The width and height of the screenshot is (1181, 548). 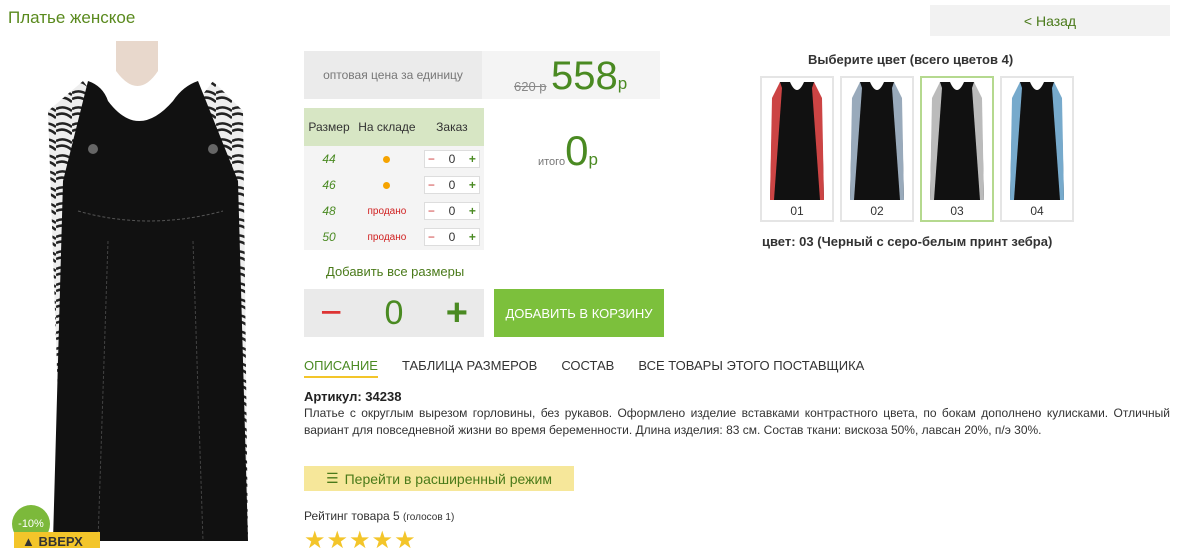 I want to click on size-row: 44 −0 +, so click(x=394, y=159).